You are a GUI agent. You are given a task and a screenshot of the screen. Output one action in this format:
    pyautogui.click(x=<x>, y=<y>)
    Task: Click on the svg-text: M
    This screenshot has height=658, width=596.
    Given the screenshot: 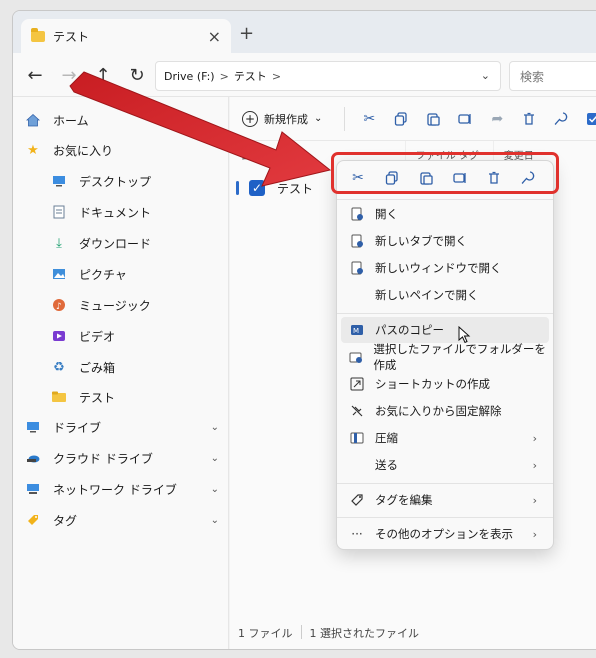 What is the action you would take?
    pyautogui.click(x=356, y=331)
    